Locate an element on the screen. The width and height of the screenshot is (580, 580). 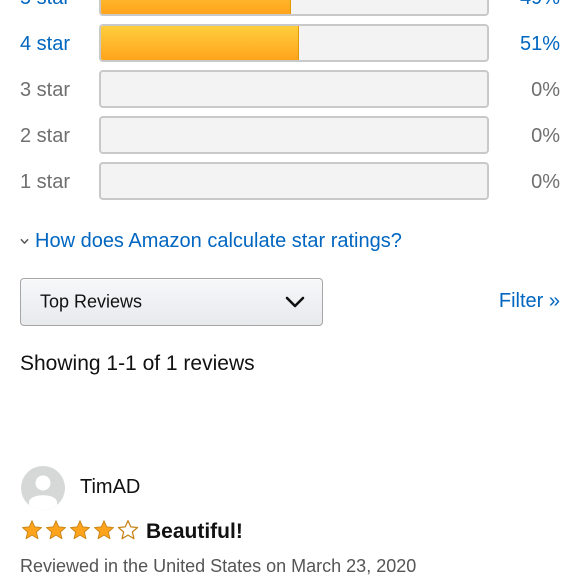
rating-percent: 51% is located at coordinates (540, 44).